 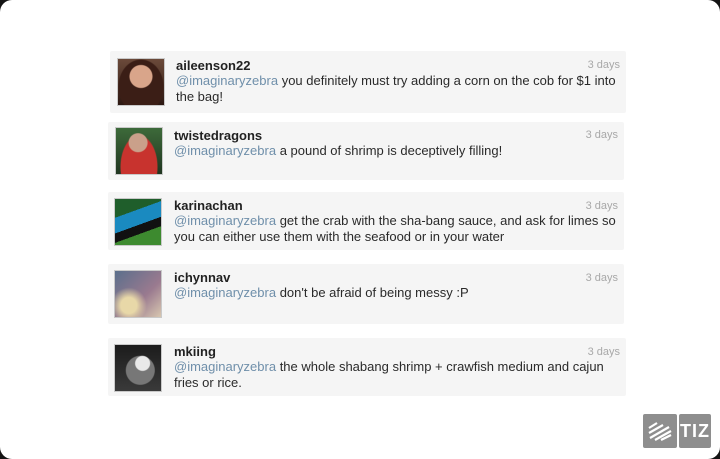 What do you see at coordinates (199, 96) in the screenshot?
I see `tweet-text-line2: the bag!` at bounding box center [199, 96].